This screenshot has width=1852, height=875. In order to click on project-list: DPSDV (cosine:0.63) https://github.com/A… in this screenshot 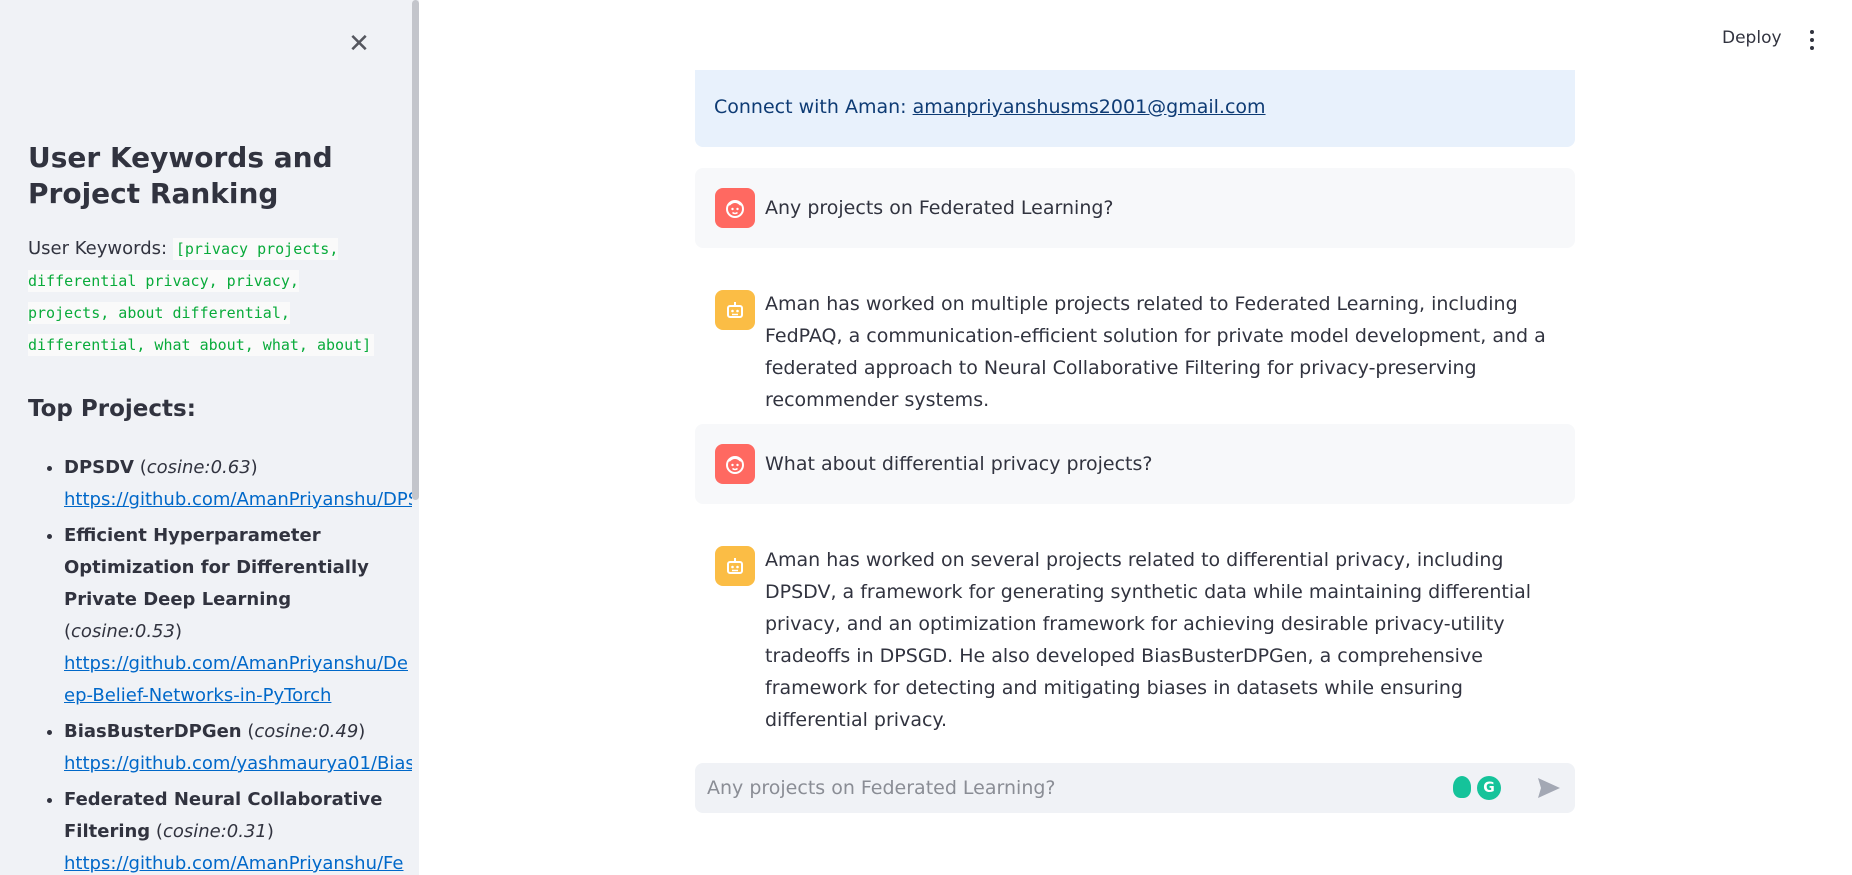, I will do `click(220, 663)`.